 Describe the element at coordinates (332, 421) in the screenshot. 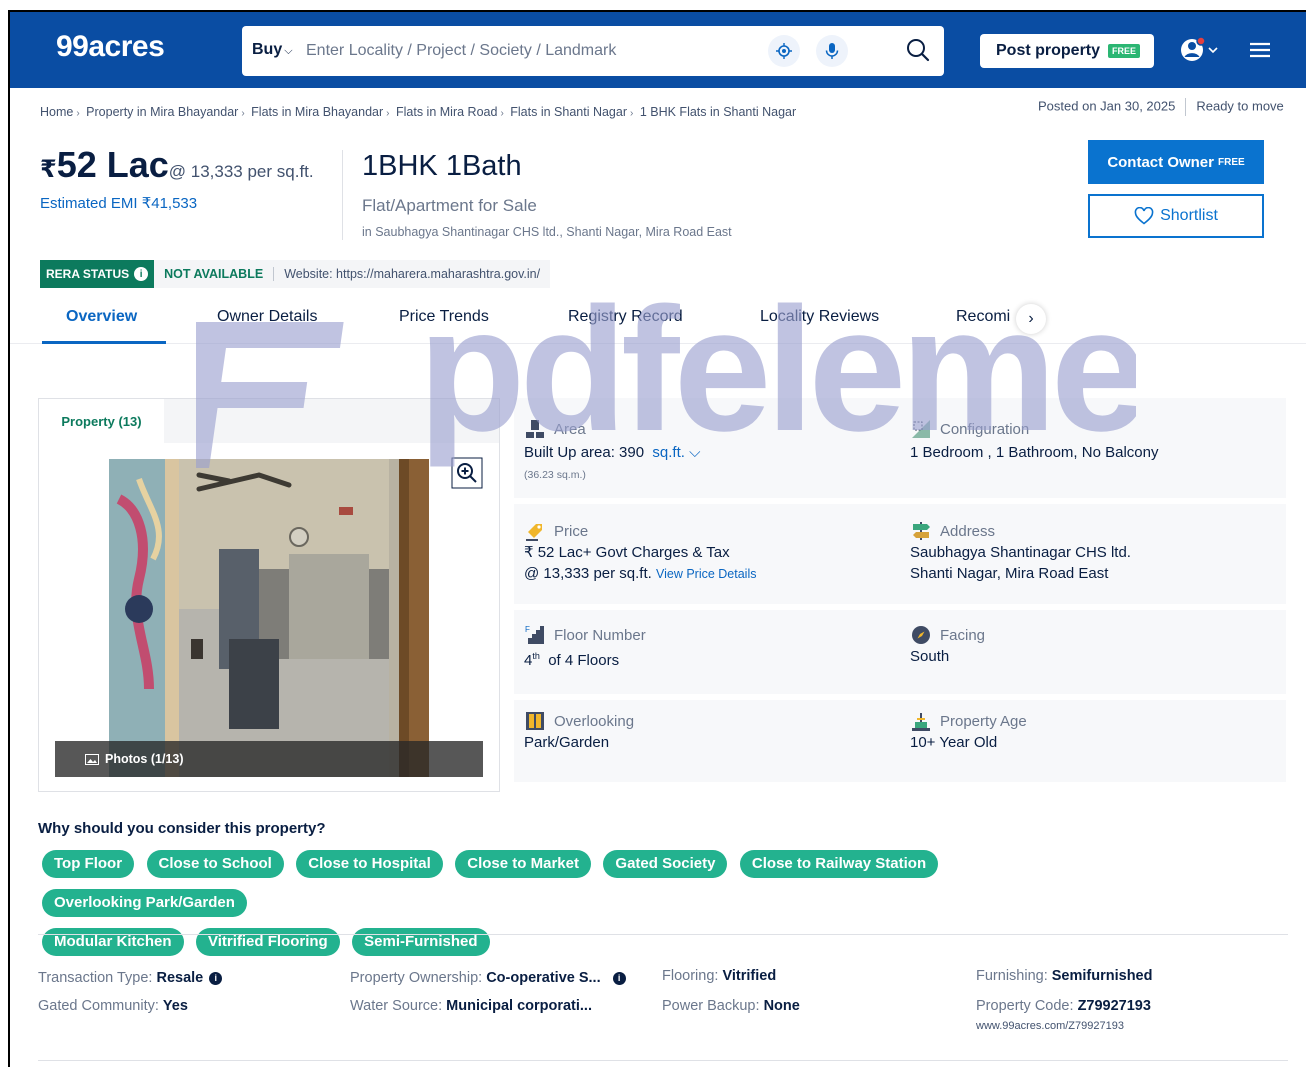

I see `media-tab-bar` at that location.